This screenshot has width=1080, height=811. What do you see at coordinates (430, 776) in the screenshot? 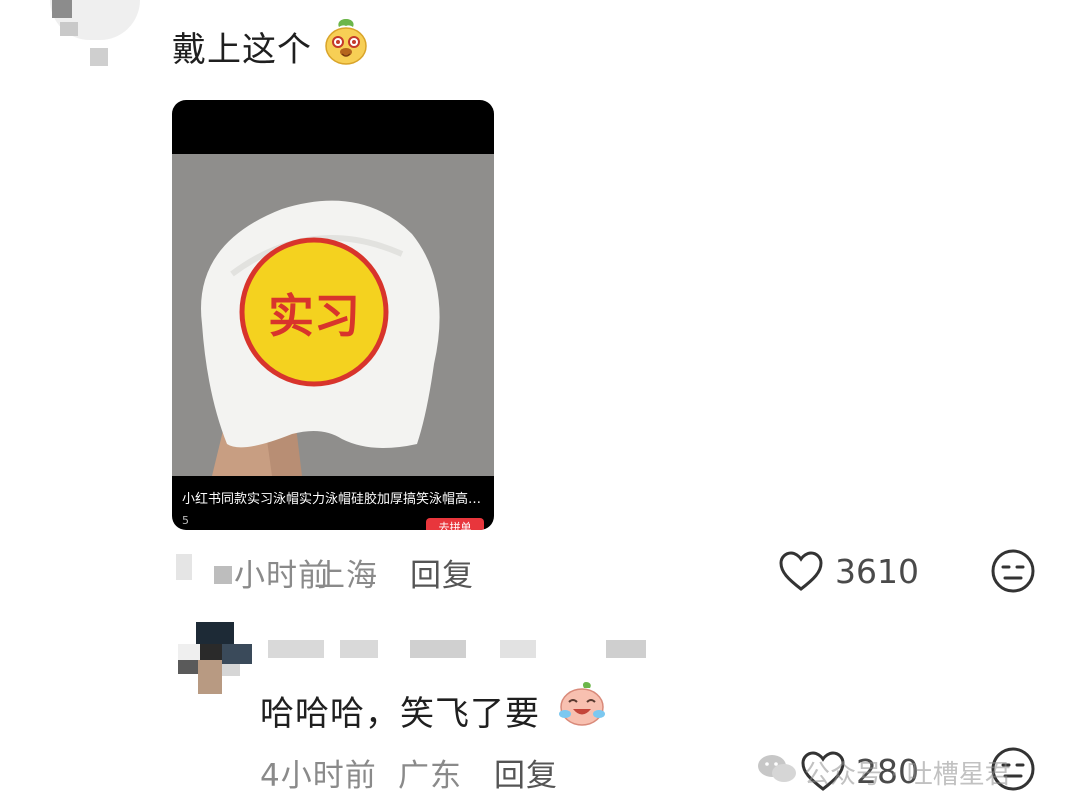
I see `reply-location: 广东` at bounding box center [430, 776].